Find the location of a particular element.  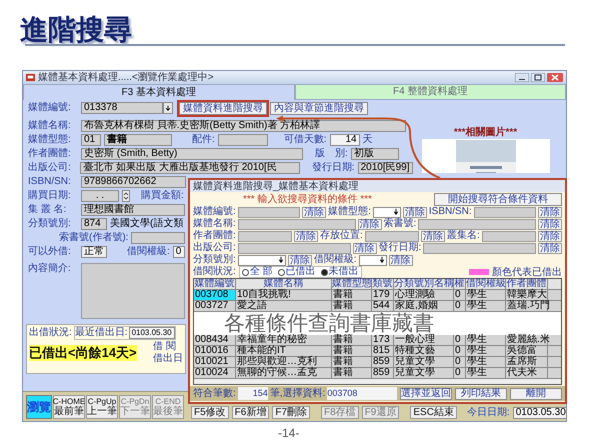

text-field: 布魯克林有棵樹 貝蒂.史密斯(Betty Smith)著 方柏林譯 is located at coordinates (243, 126).